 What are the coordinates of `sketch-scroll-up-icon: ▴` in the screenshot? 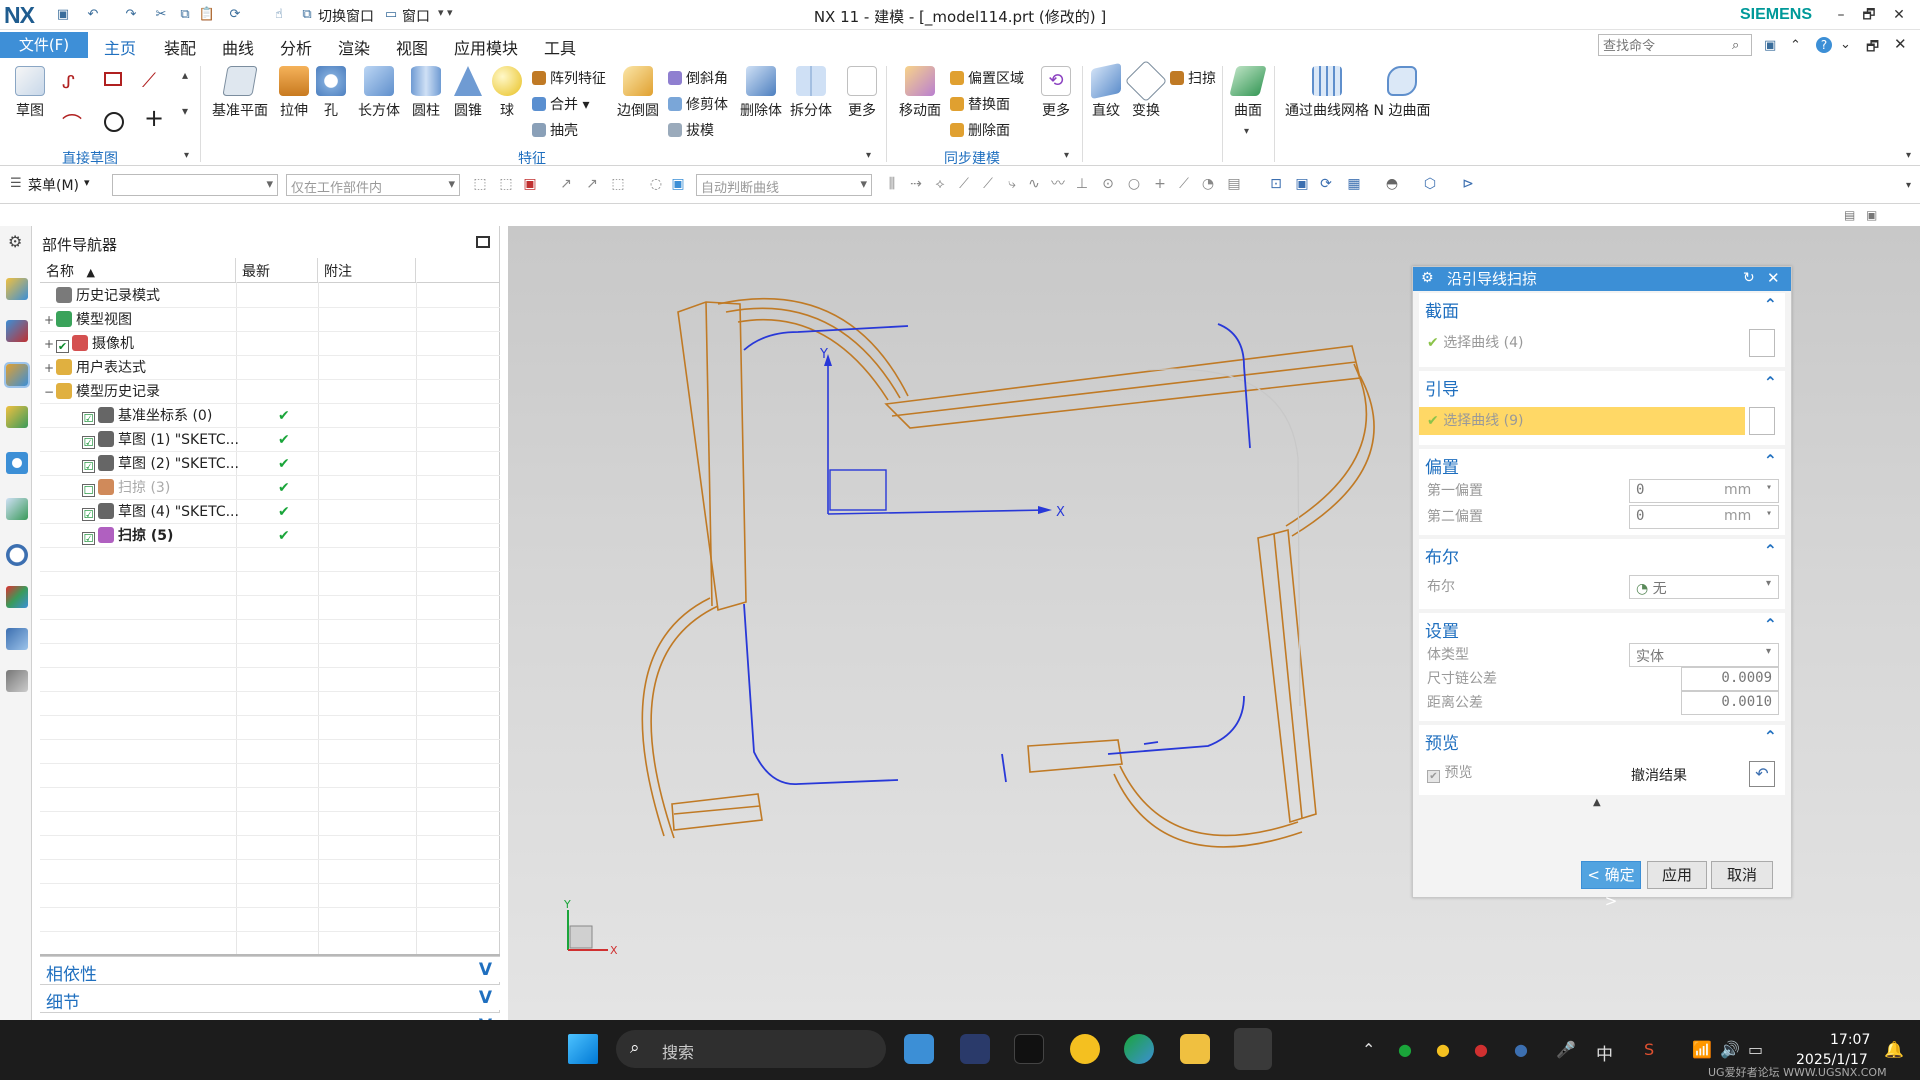 It's located at (185, 75).